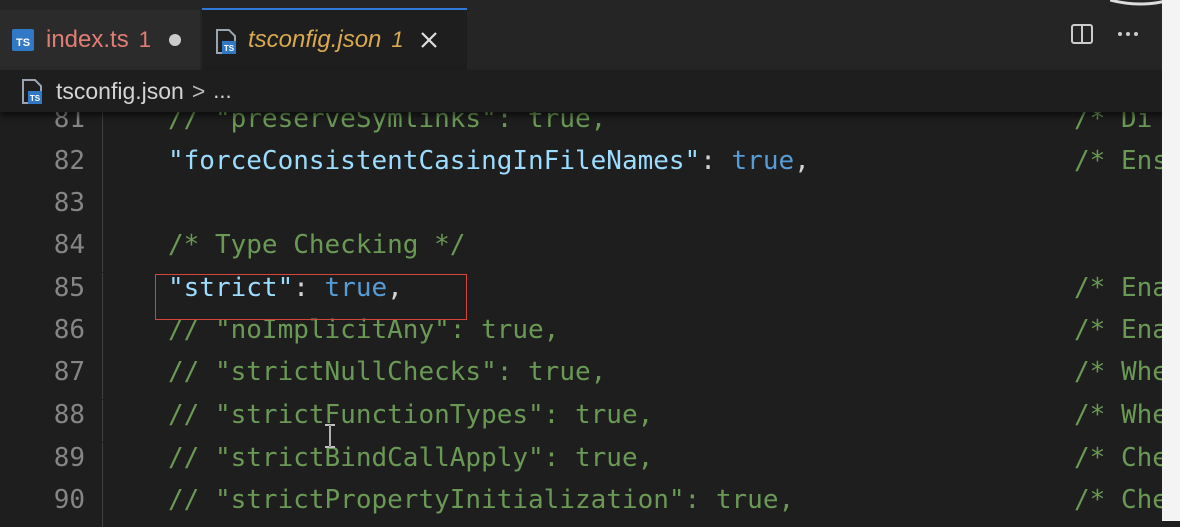  I want to click on line-code: // "strictFunctionTypes": true,, so click(411, 415).